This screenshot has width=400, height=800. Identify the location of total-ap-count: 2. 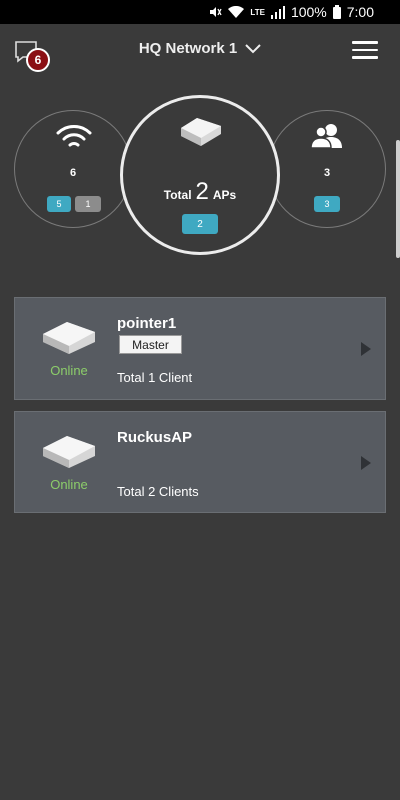
(202, 191).